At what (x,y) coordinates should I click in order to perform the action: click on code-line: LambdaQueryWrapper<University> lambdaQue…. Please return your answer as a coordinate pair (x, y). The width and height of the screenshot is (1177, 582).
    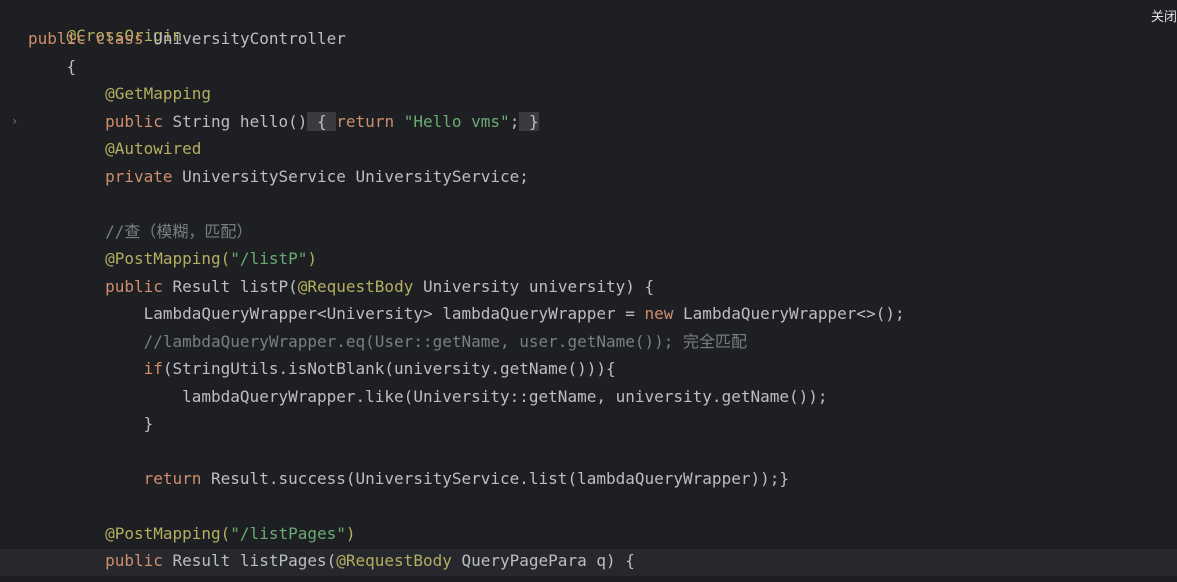
    Looking at the image, I should click on (602, 315).